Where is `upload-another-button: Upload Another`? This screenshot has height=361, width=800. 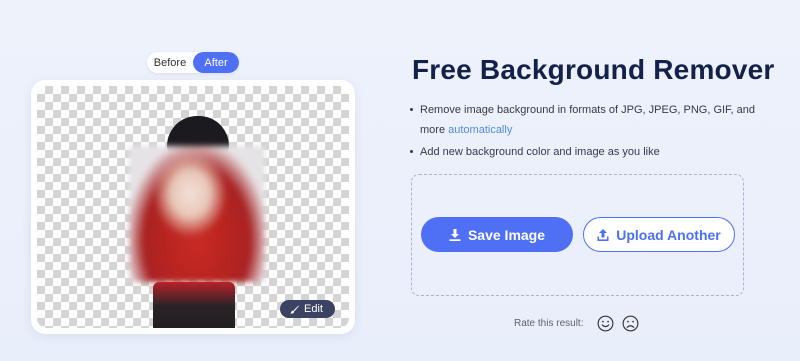
upload-another-button: Upload Another is located at coordinates (659, 234).